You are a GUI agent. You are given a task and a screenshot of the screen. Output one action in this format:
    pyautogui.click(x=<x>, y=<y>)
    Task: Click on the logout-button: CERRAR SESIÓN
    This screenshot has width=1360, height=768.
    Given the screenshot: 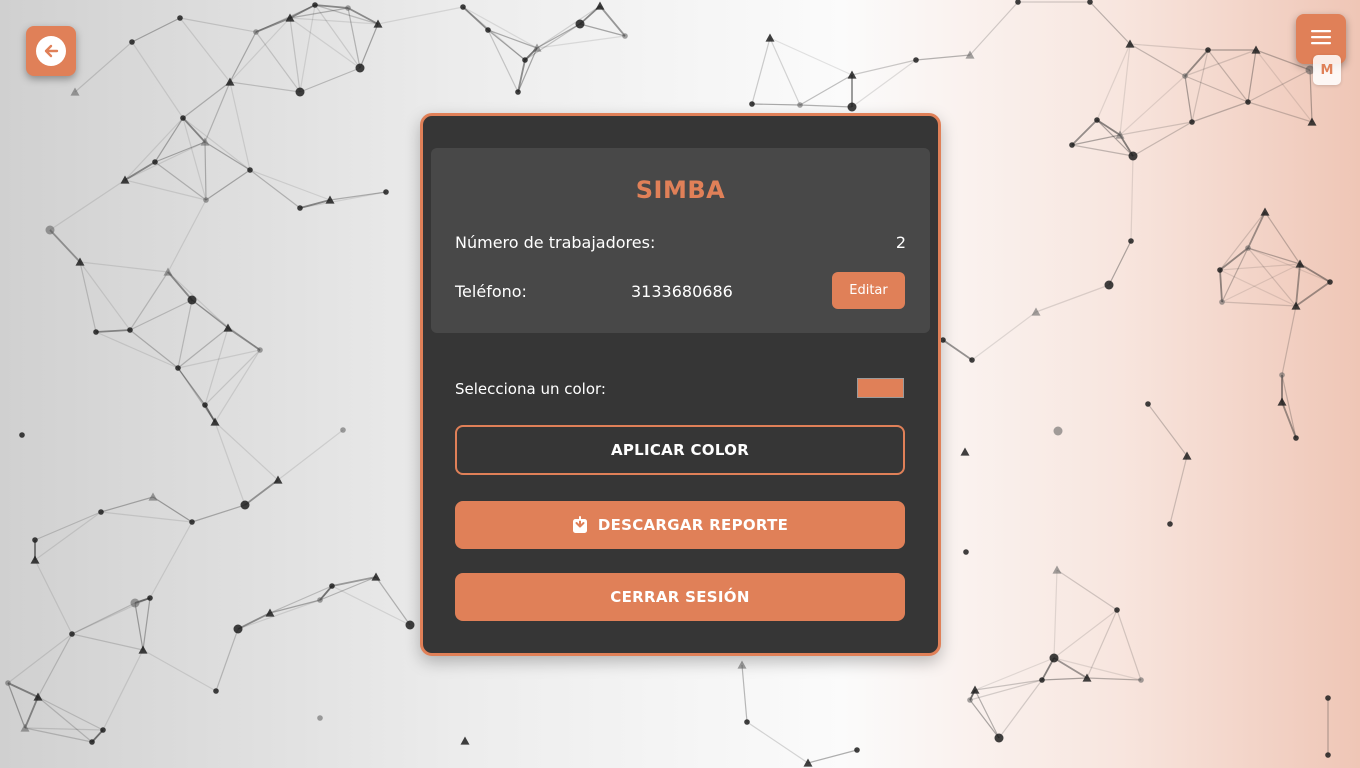 What is the action you would take?
    pyautogui.click(x=680, y=597)
    